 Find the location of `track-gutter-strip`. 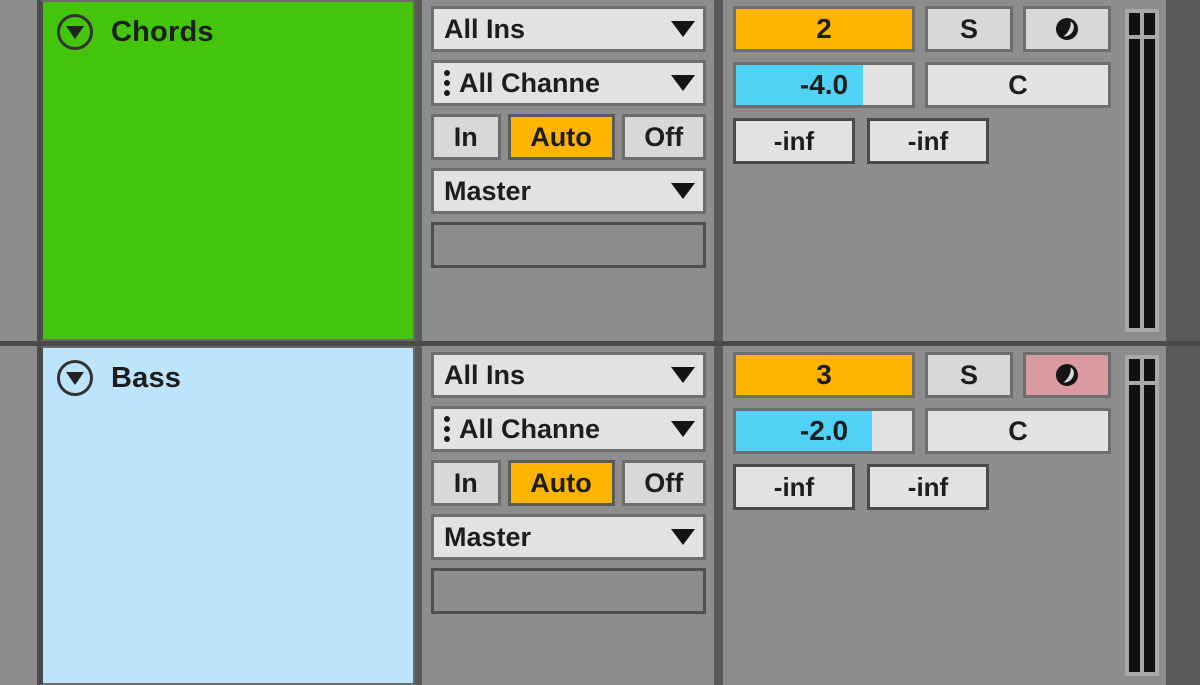

track-gutter-strip is located at coordinates (20, 342).